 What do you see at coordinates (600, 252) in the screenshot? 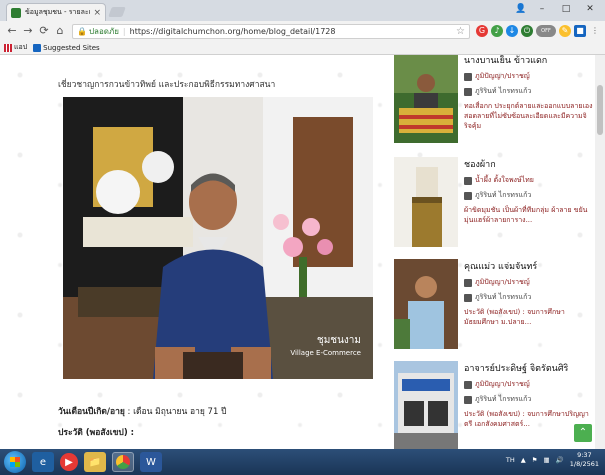
I see `page-scrollbar` at bounding box center [600, 252].